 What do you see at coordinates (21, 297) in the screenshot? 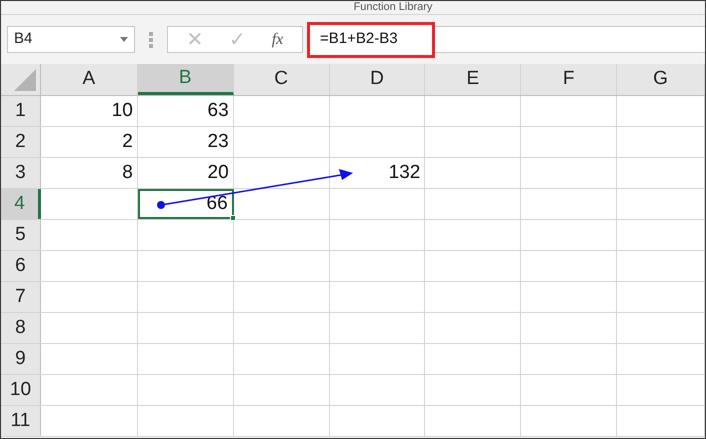
I see `row-header: 7` at bounding box center [21, 297].